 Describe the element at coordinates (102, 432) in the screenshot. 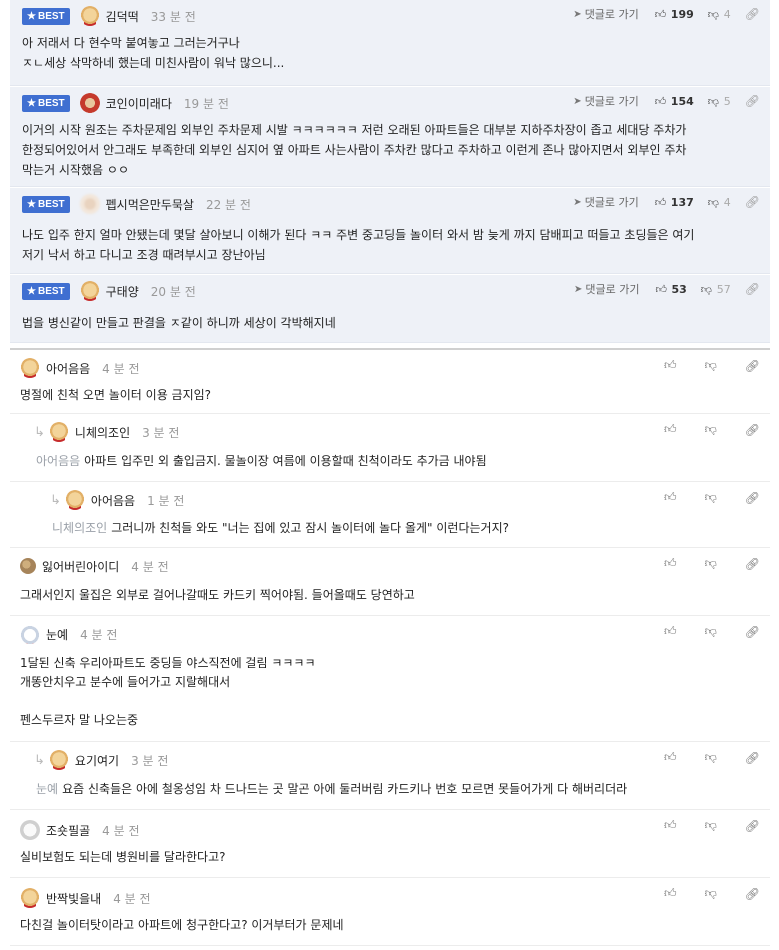

I see `comment-nick: 니체의조인` at that location.